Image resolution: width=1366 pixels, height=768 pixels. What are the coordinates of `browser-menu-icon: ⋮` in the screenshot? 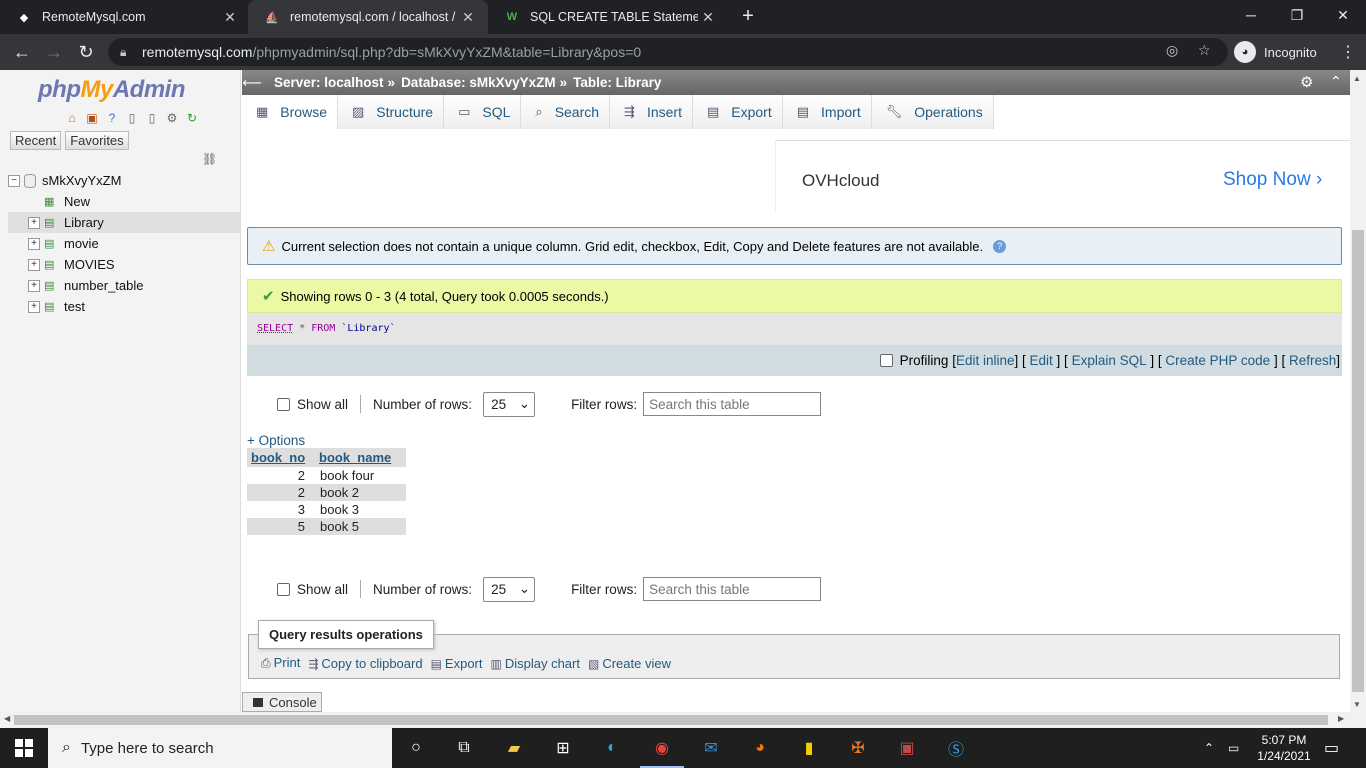 It's located at (1348, 52).